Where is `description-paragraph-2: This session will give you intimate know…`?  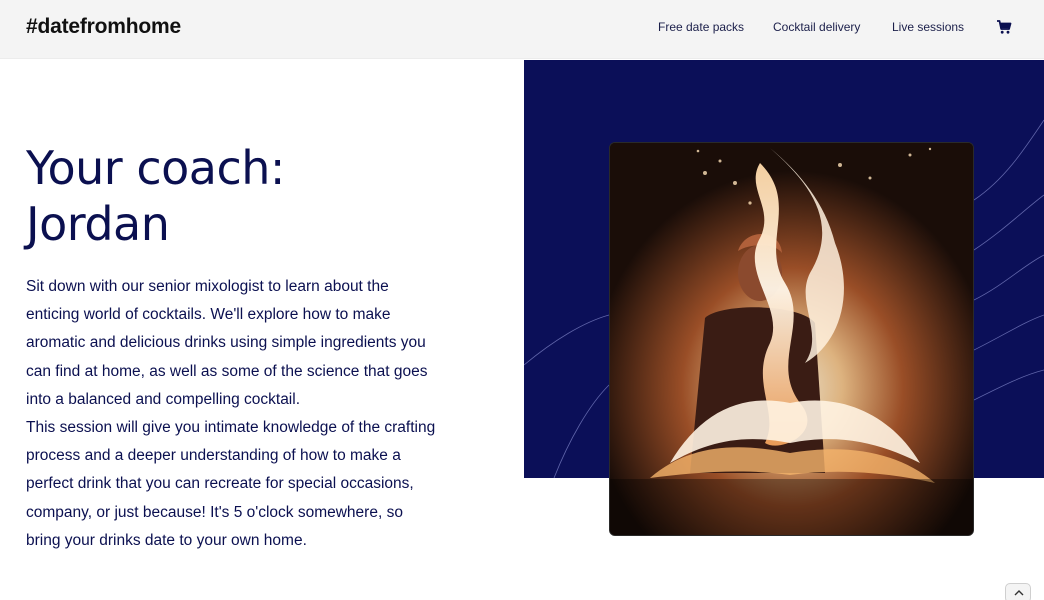 description-paragraph-2: This session will give you intimate know… is located at coordinates (231, 484).